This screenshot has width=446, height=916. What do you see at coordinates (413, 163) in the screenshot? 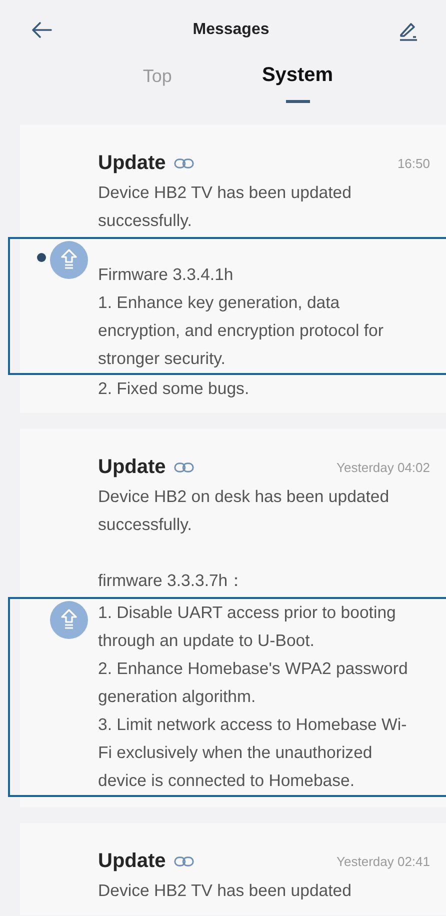
I see `message-time: 16:50` at bounding box center [413, 163].